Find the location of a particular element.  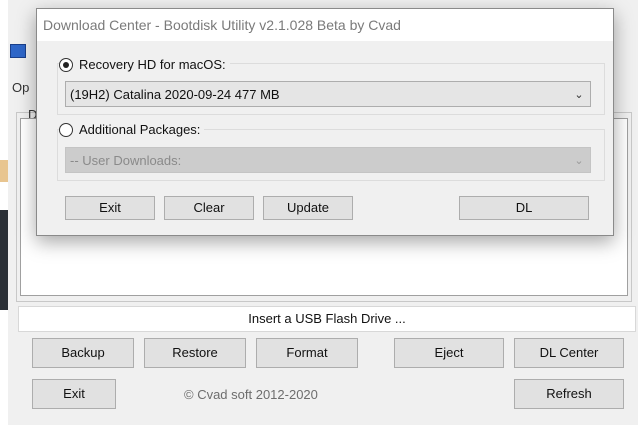

refresh-button: Refresh is located at coordinates (569, 394).